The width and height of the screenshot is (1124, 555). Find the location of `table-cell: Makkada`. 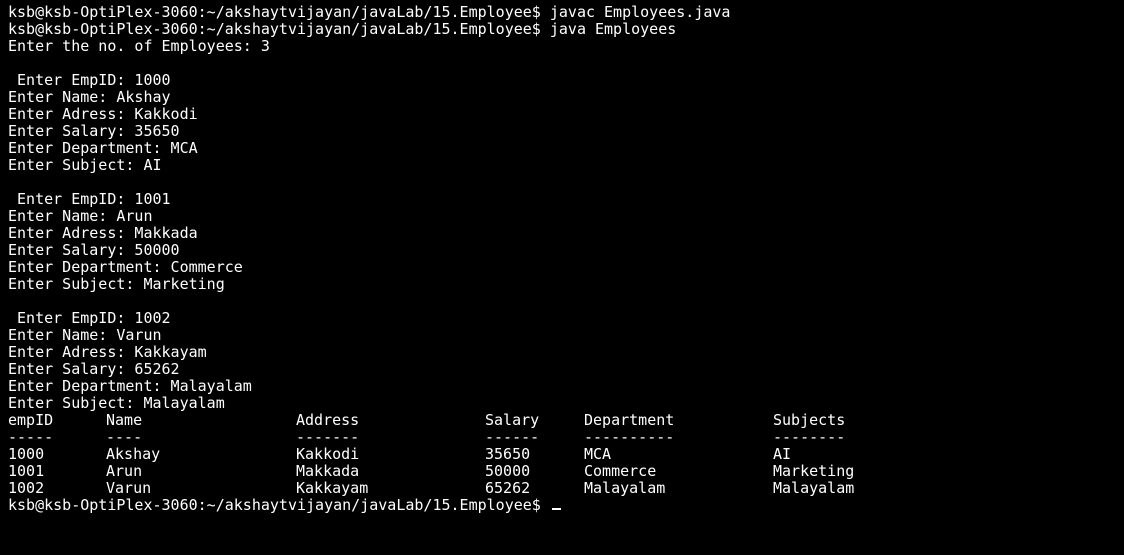

table-cell: Makkada is located at coordinates (328, 471).